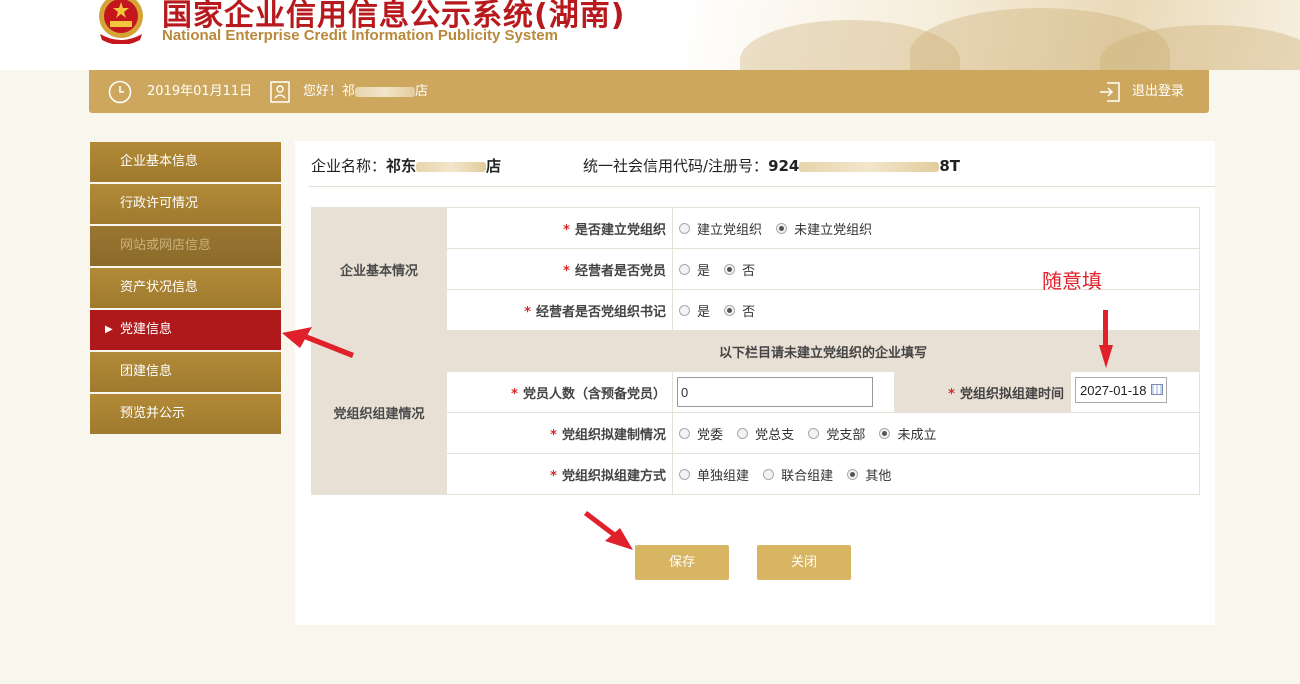 This screenshot has height=684, width=1300. Describe the element at coordinates (701, 433) in the screenshot. I see `q6-option-committee: 党委` at that location.